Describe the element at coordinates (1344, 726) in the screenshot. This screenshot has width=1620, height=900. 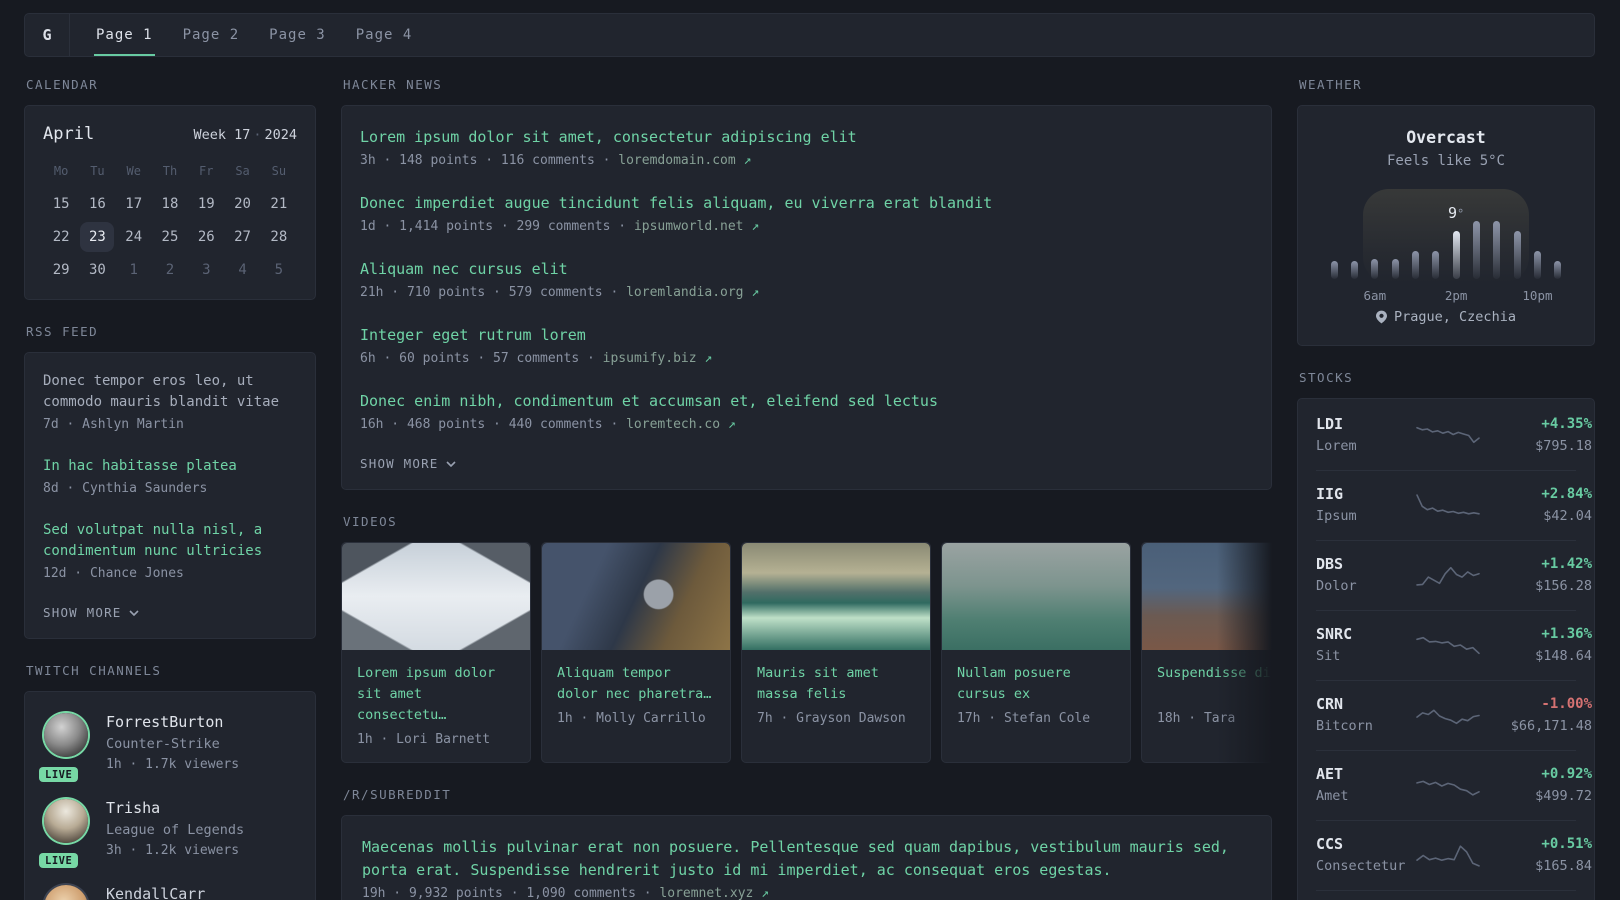
I see `stock-name: Bitcorn` at that location.